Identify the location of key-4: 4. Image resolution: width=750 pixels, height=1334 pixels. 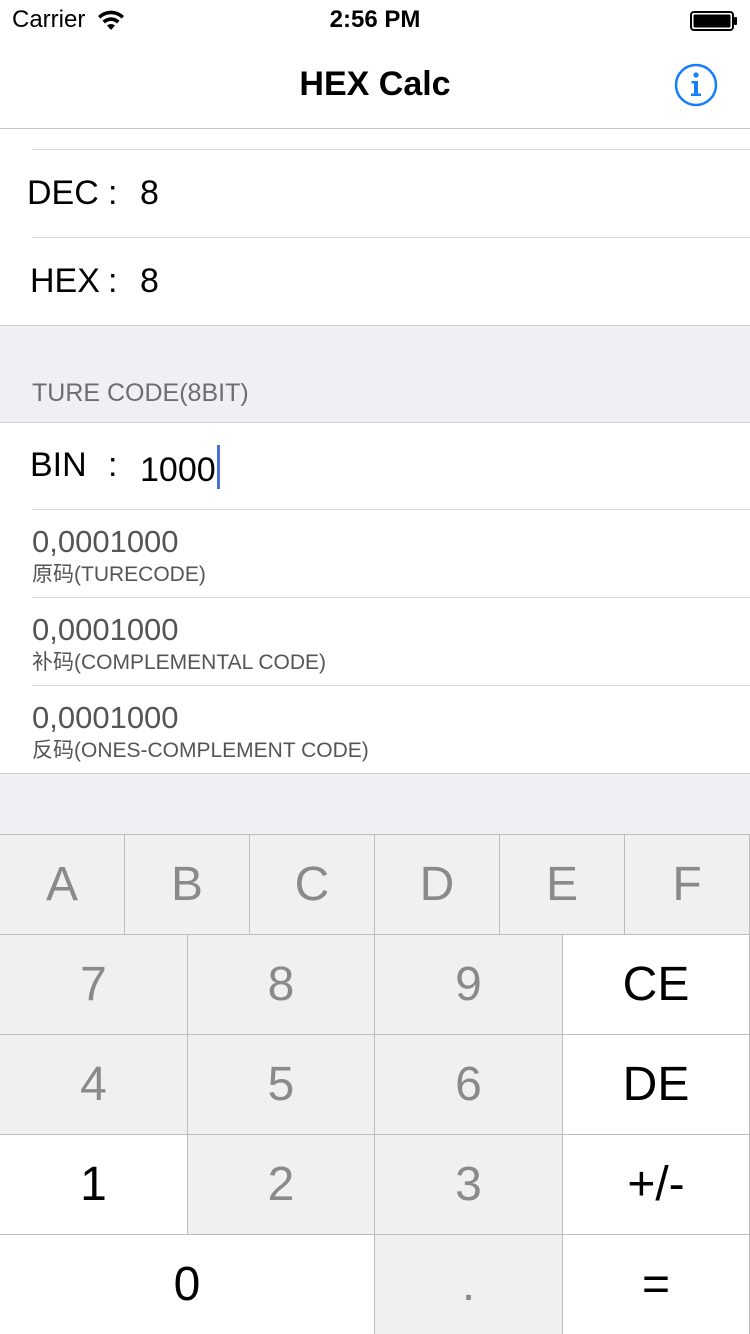
(94, 1085).